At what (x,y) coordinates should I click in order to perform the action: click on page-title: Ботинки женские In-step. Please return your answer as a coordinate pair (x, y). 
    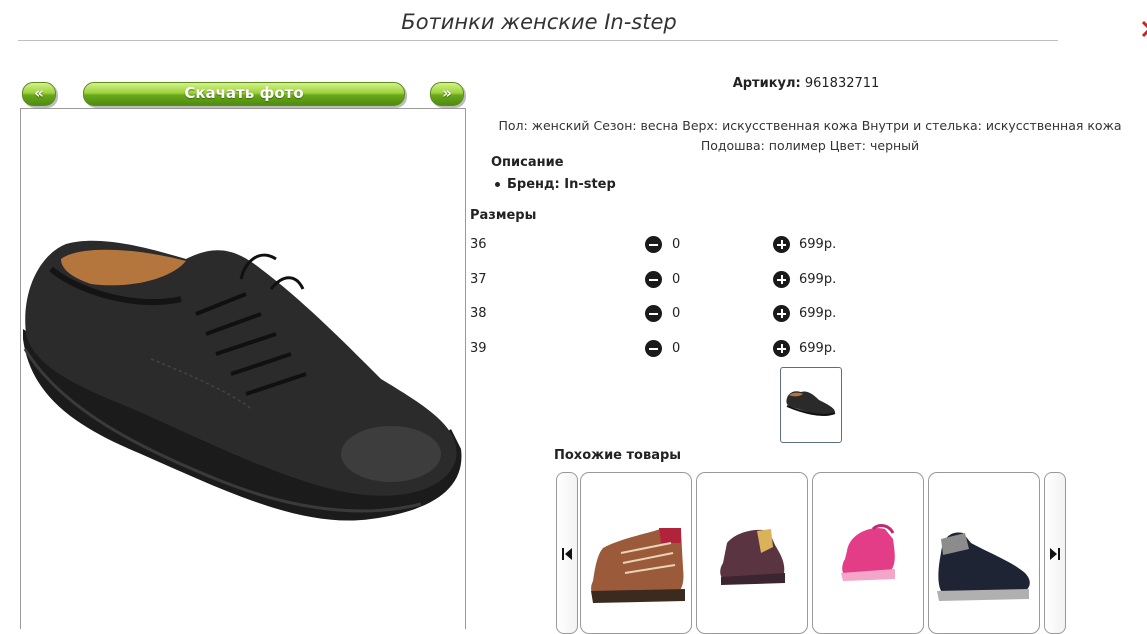
    Looking at the image, I should click on (539, 22).